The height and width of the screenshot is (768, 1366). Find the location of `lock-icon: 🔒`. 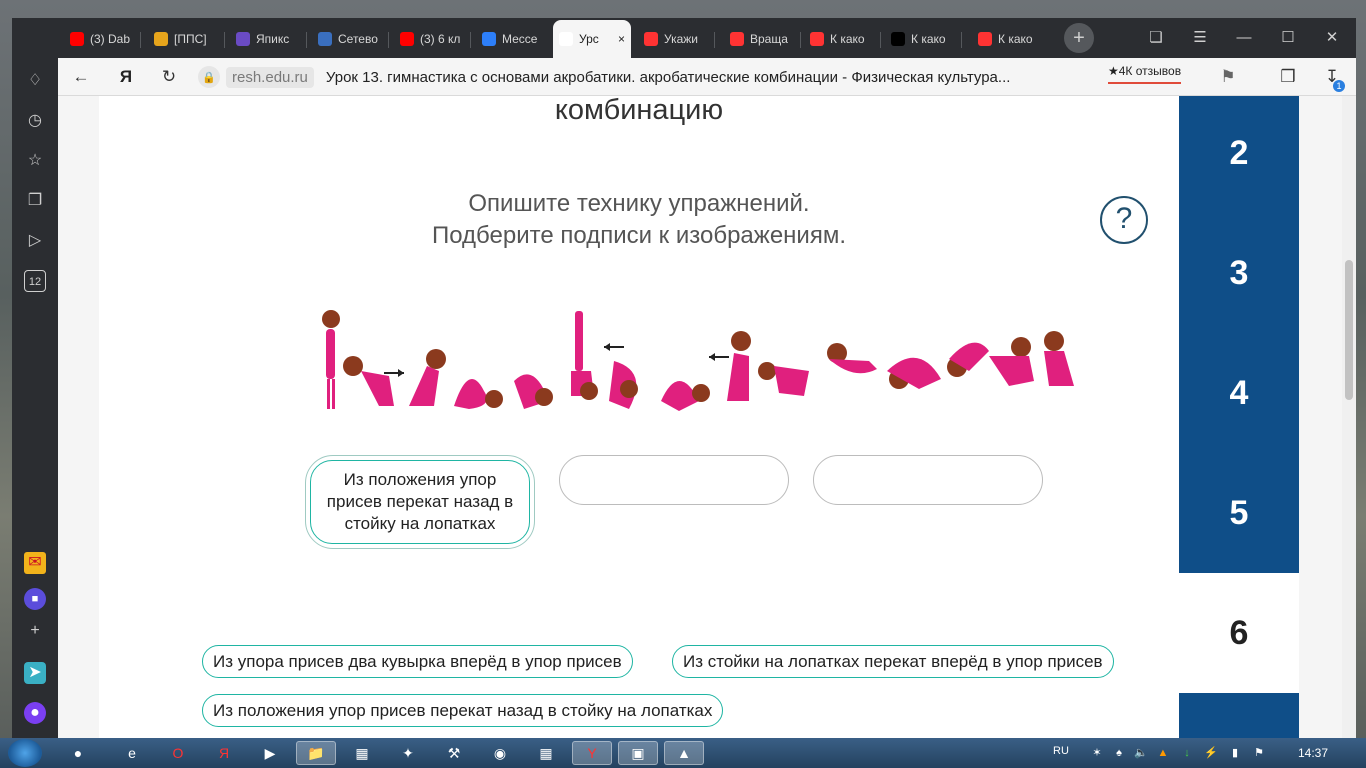

lock-icon: 🔒 is located at coordinates (209, 77).